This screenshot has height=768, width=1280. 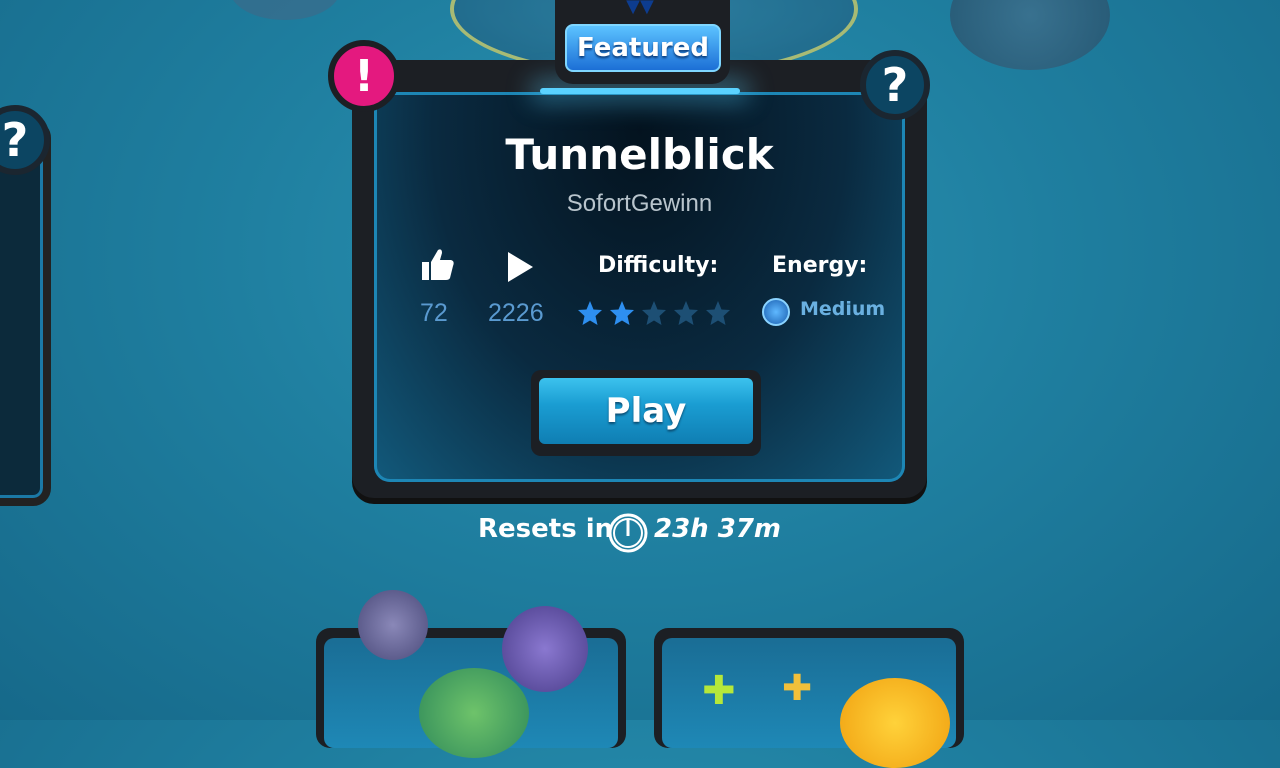 I want to click on resets-label: Resets in, so click(x=546, y=529).